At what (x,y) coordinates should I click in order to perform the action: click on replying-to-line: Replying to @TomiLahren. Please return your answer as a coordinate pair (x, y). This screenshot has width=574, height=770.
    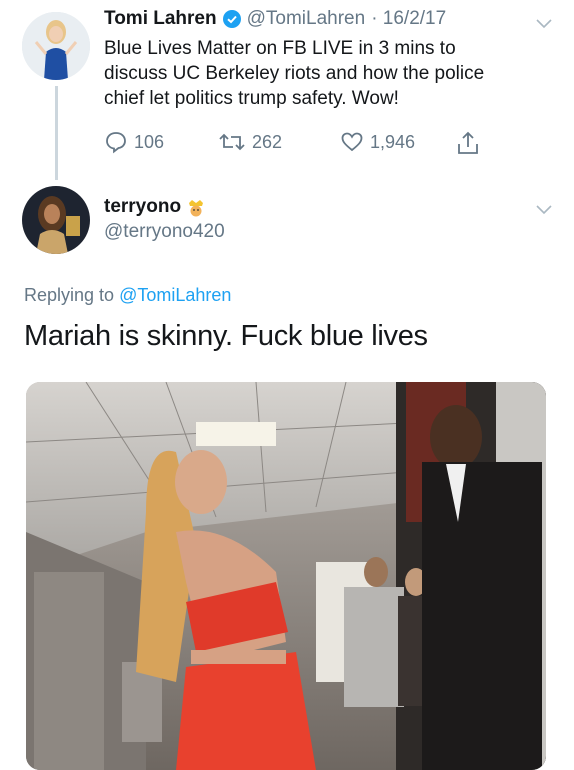
    Looking at the image, I should click on (127, 295).